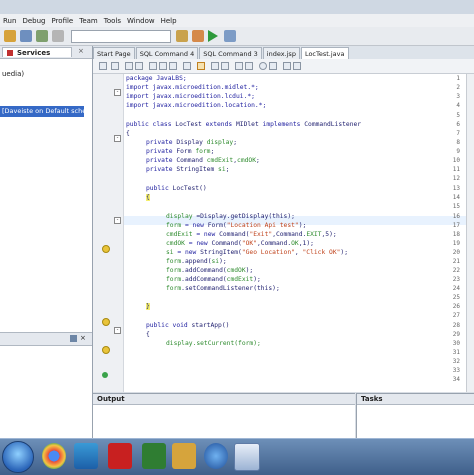  What do you see at coordinates (114, 53) in the screenshot?
I see `tab-start-page: Start Page` at bounding box center [114, 53].